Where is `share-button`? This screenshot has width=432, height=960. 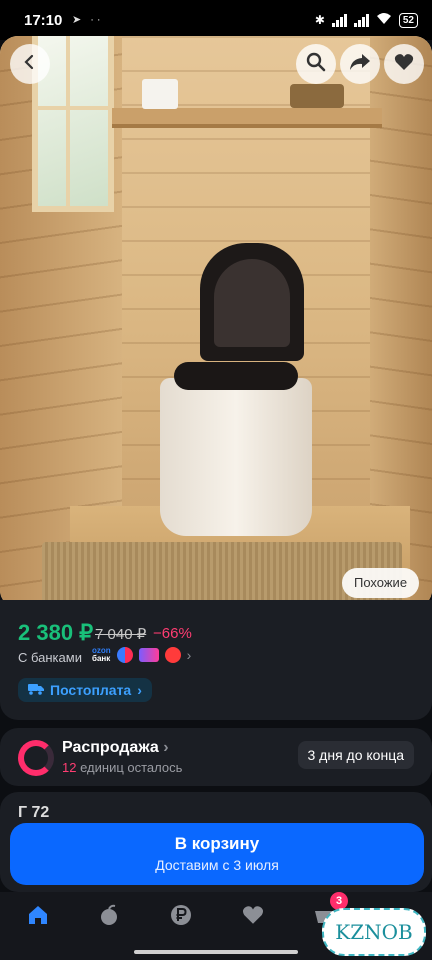 share-button is located at coordinates (360, 64).